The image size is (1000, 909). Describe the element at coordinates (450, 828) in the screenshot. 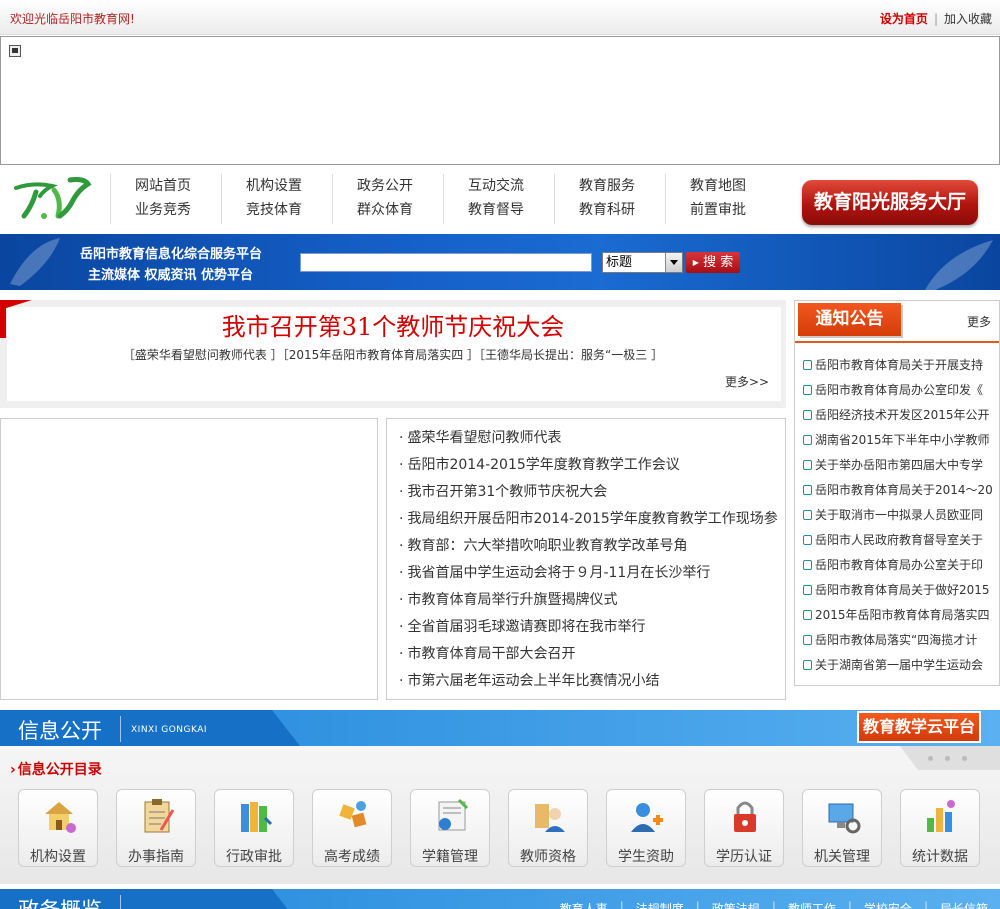

I see `tile-student-records: 学籍管理` at that location.